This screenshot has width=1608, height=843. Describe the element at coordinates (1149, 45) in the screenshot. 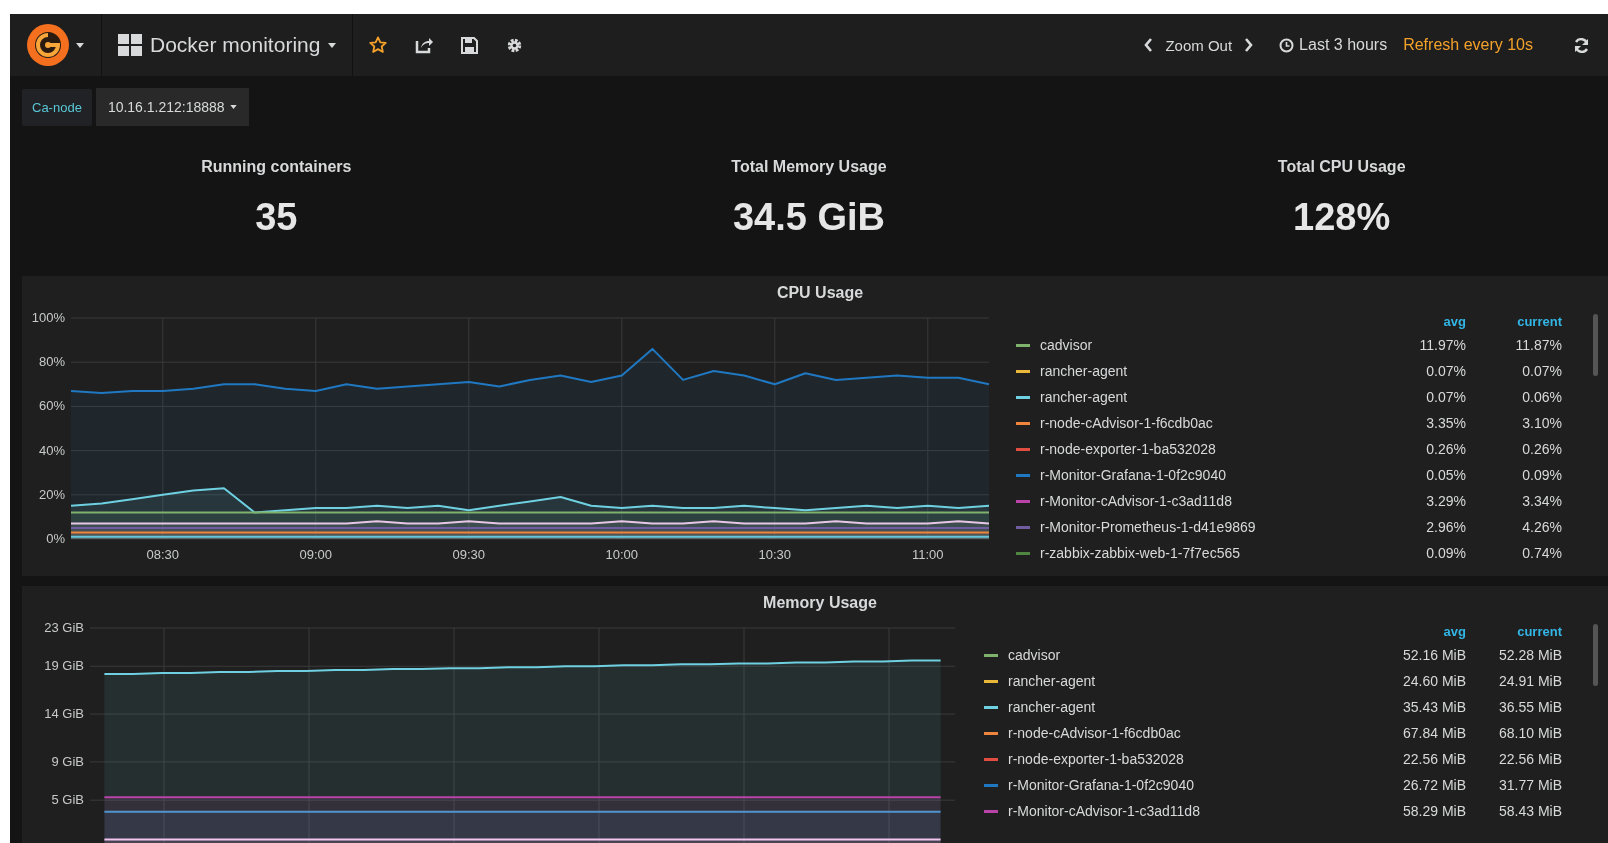

I see `chevron-left-icon` at that location.